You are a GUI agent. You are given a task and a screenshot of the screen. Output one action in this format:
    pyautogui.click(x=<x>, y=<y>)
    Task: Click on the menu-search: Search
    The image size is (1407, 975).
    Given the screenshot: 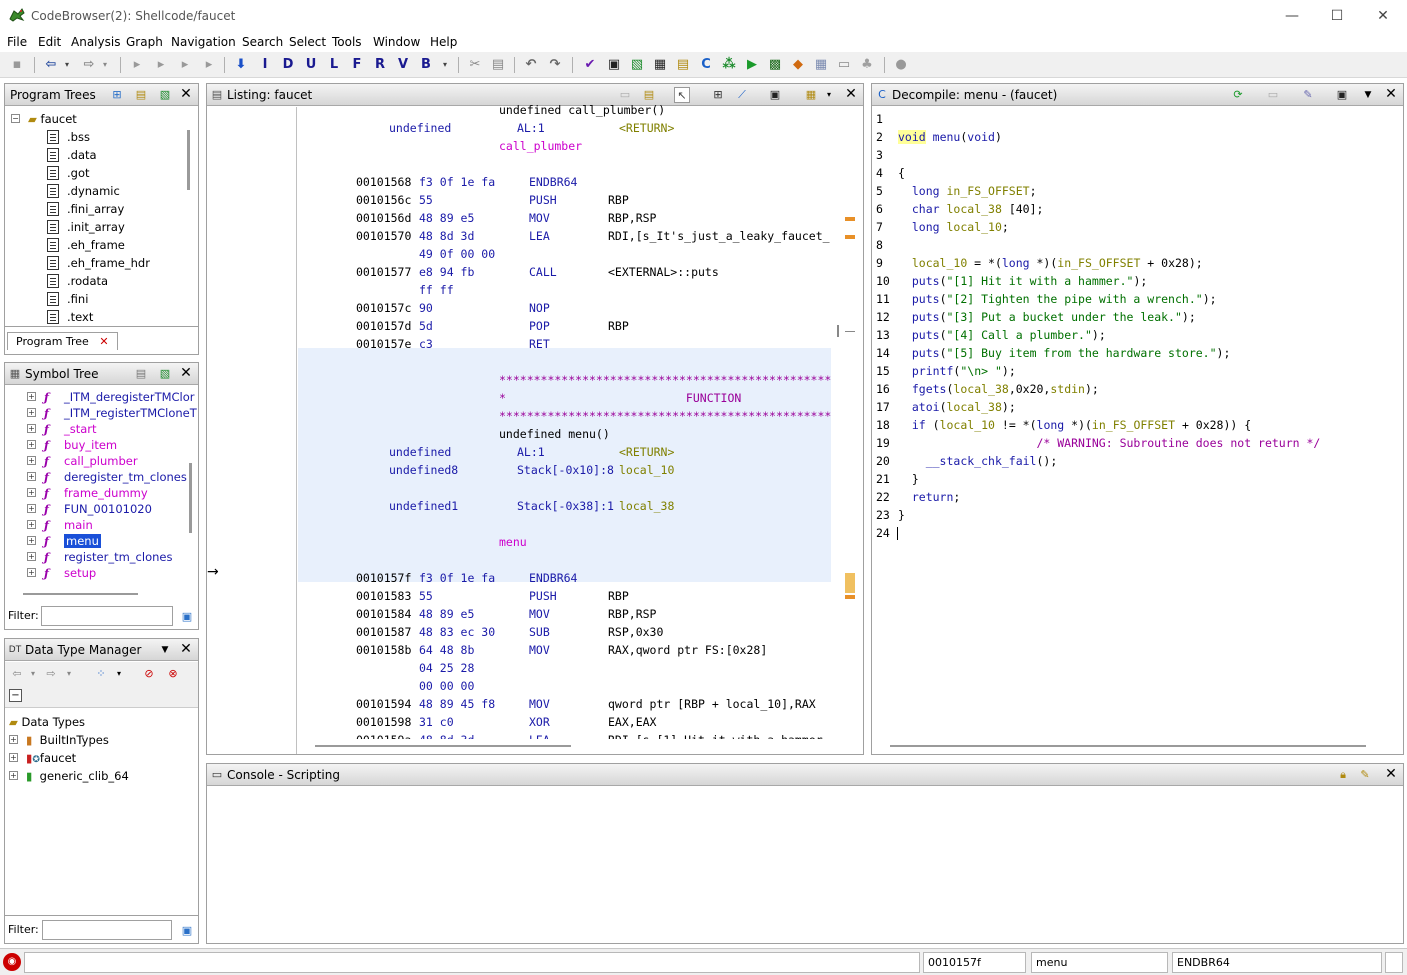 What is the action you would take?
    pyautogui.click(x=262, y=42)
    